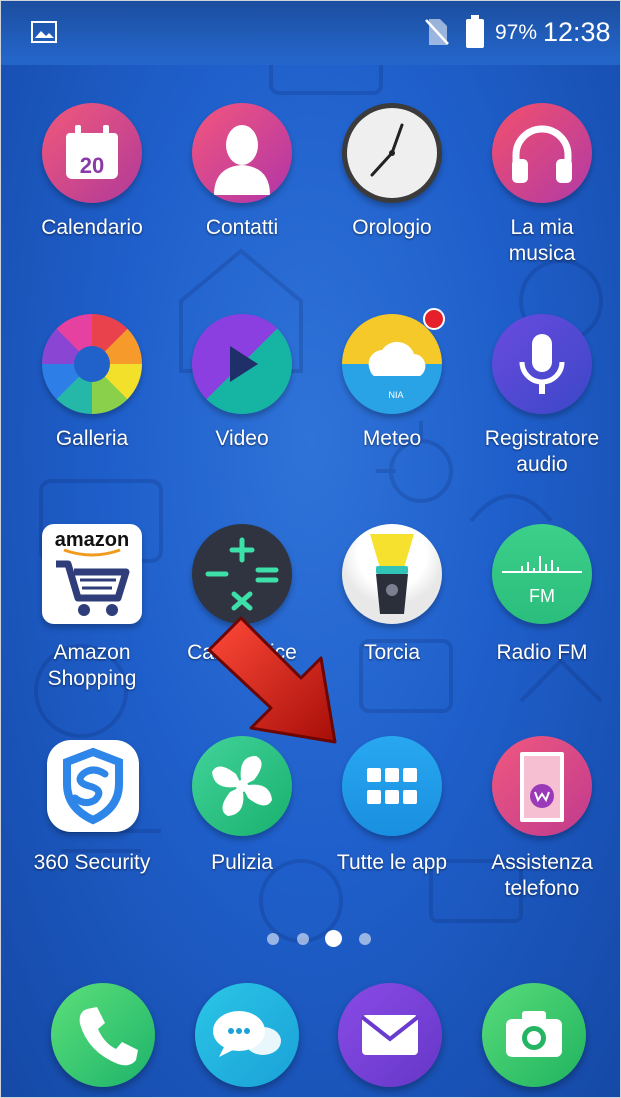 The width and height of the screenshot is (621, 1098). Describe the element at coordinates (542, 875) in the screenshot. I see `app-label: Assistenza telefono` at that location.